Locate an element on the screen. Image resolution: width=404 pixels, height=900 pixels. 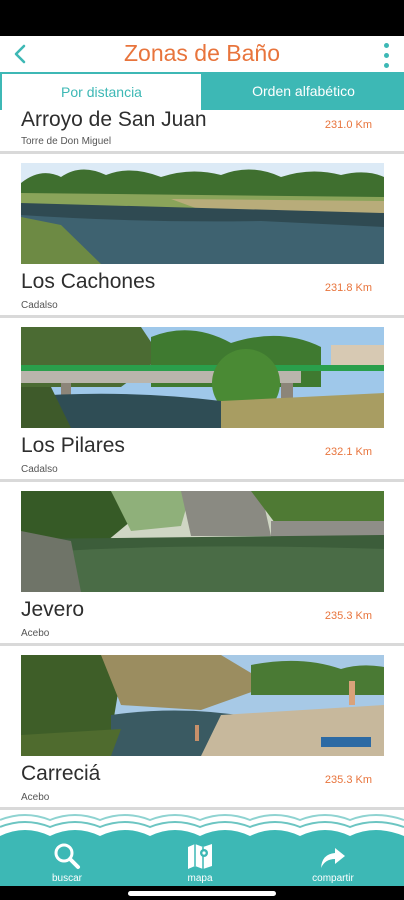
map-button: mapa is located at coordinates (200, 861).